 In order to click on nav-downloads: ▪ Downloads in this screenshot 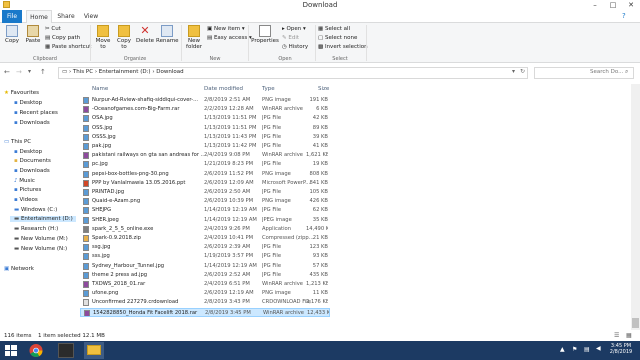, I will do `click(32, 123)`.